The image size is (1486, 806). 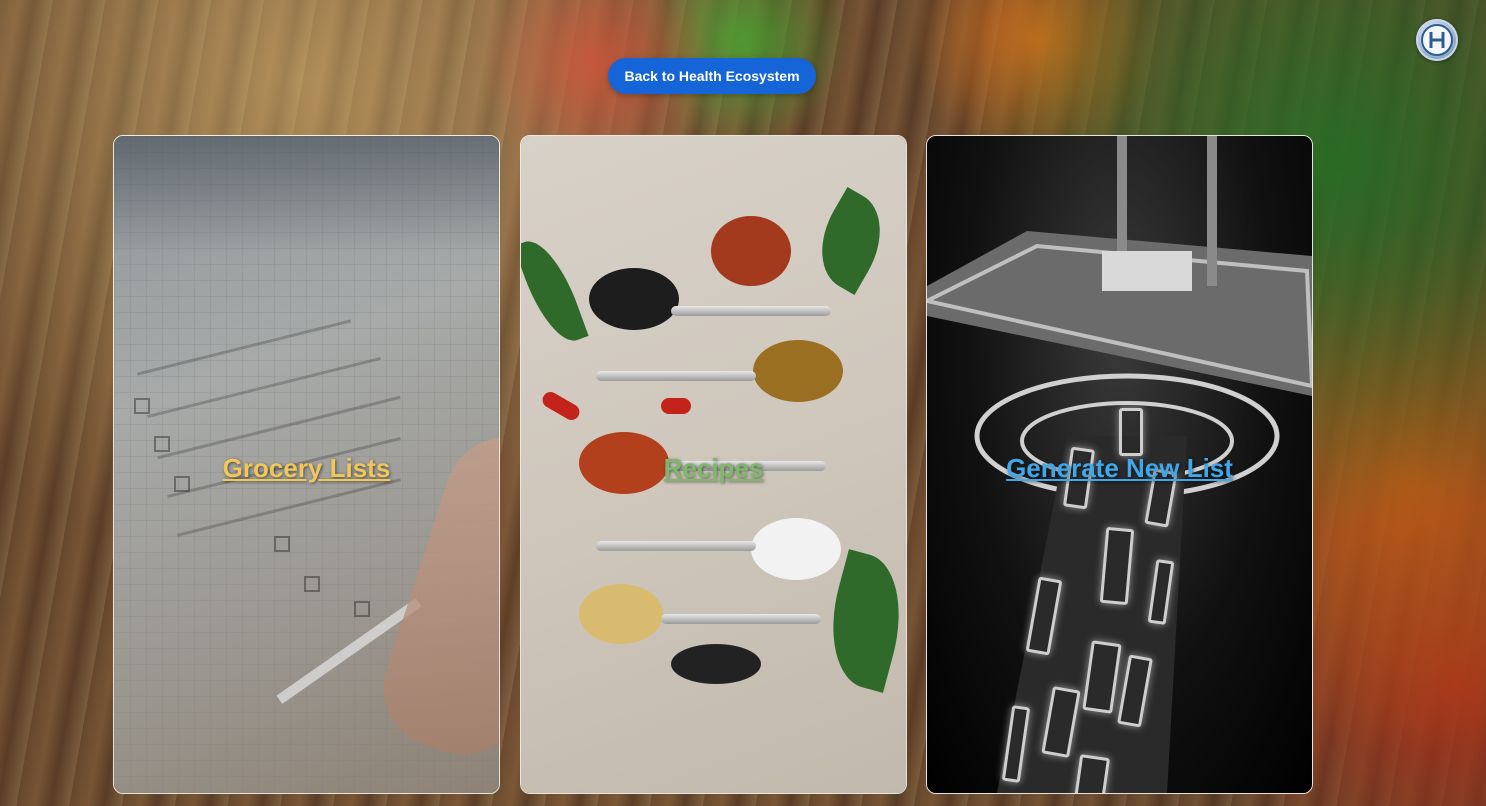 I want to click on logo-ring, so click(x=1437, y=40).